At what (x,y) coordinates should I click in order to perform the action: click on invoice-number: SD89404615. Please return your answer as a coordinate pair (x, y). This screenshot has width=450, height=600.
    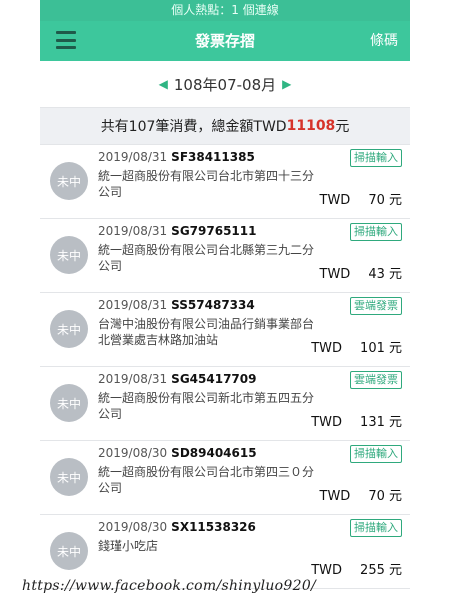
    Looking at the image, I should click on (214, 453).